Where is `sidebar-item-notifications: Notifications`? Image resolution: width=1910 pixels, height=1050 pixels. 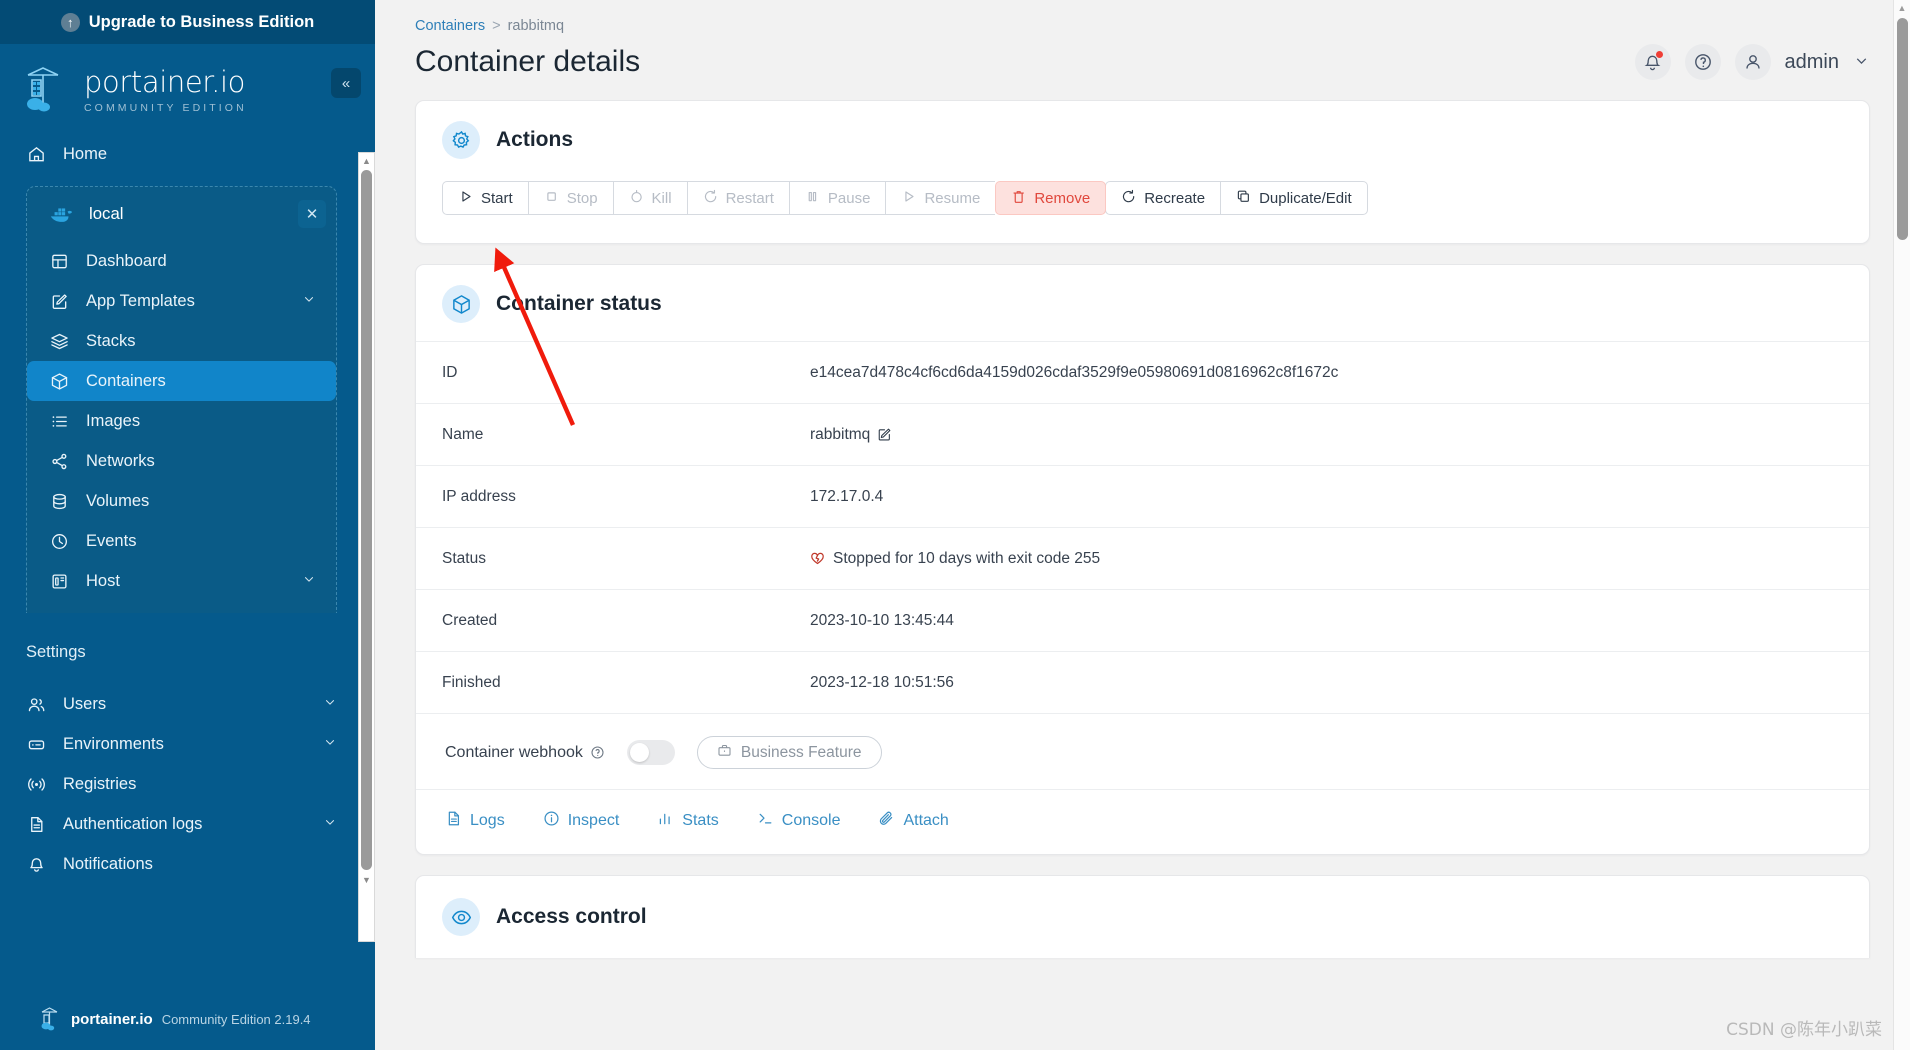 sidebar-item-notifications: Notifications is located at coordinates (178, 864).